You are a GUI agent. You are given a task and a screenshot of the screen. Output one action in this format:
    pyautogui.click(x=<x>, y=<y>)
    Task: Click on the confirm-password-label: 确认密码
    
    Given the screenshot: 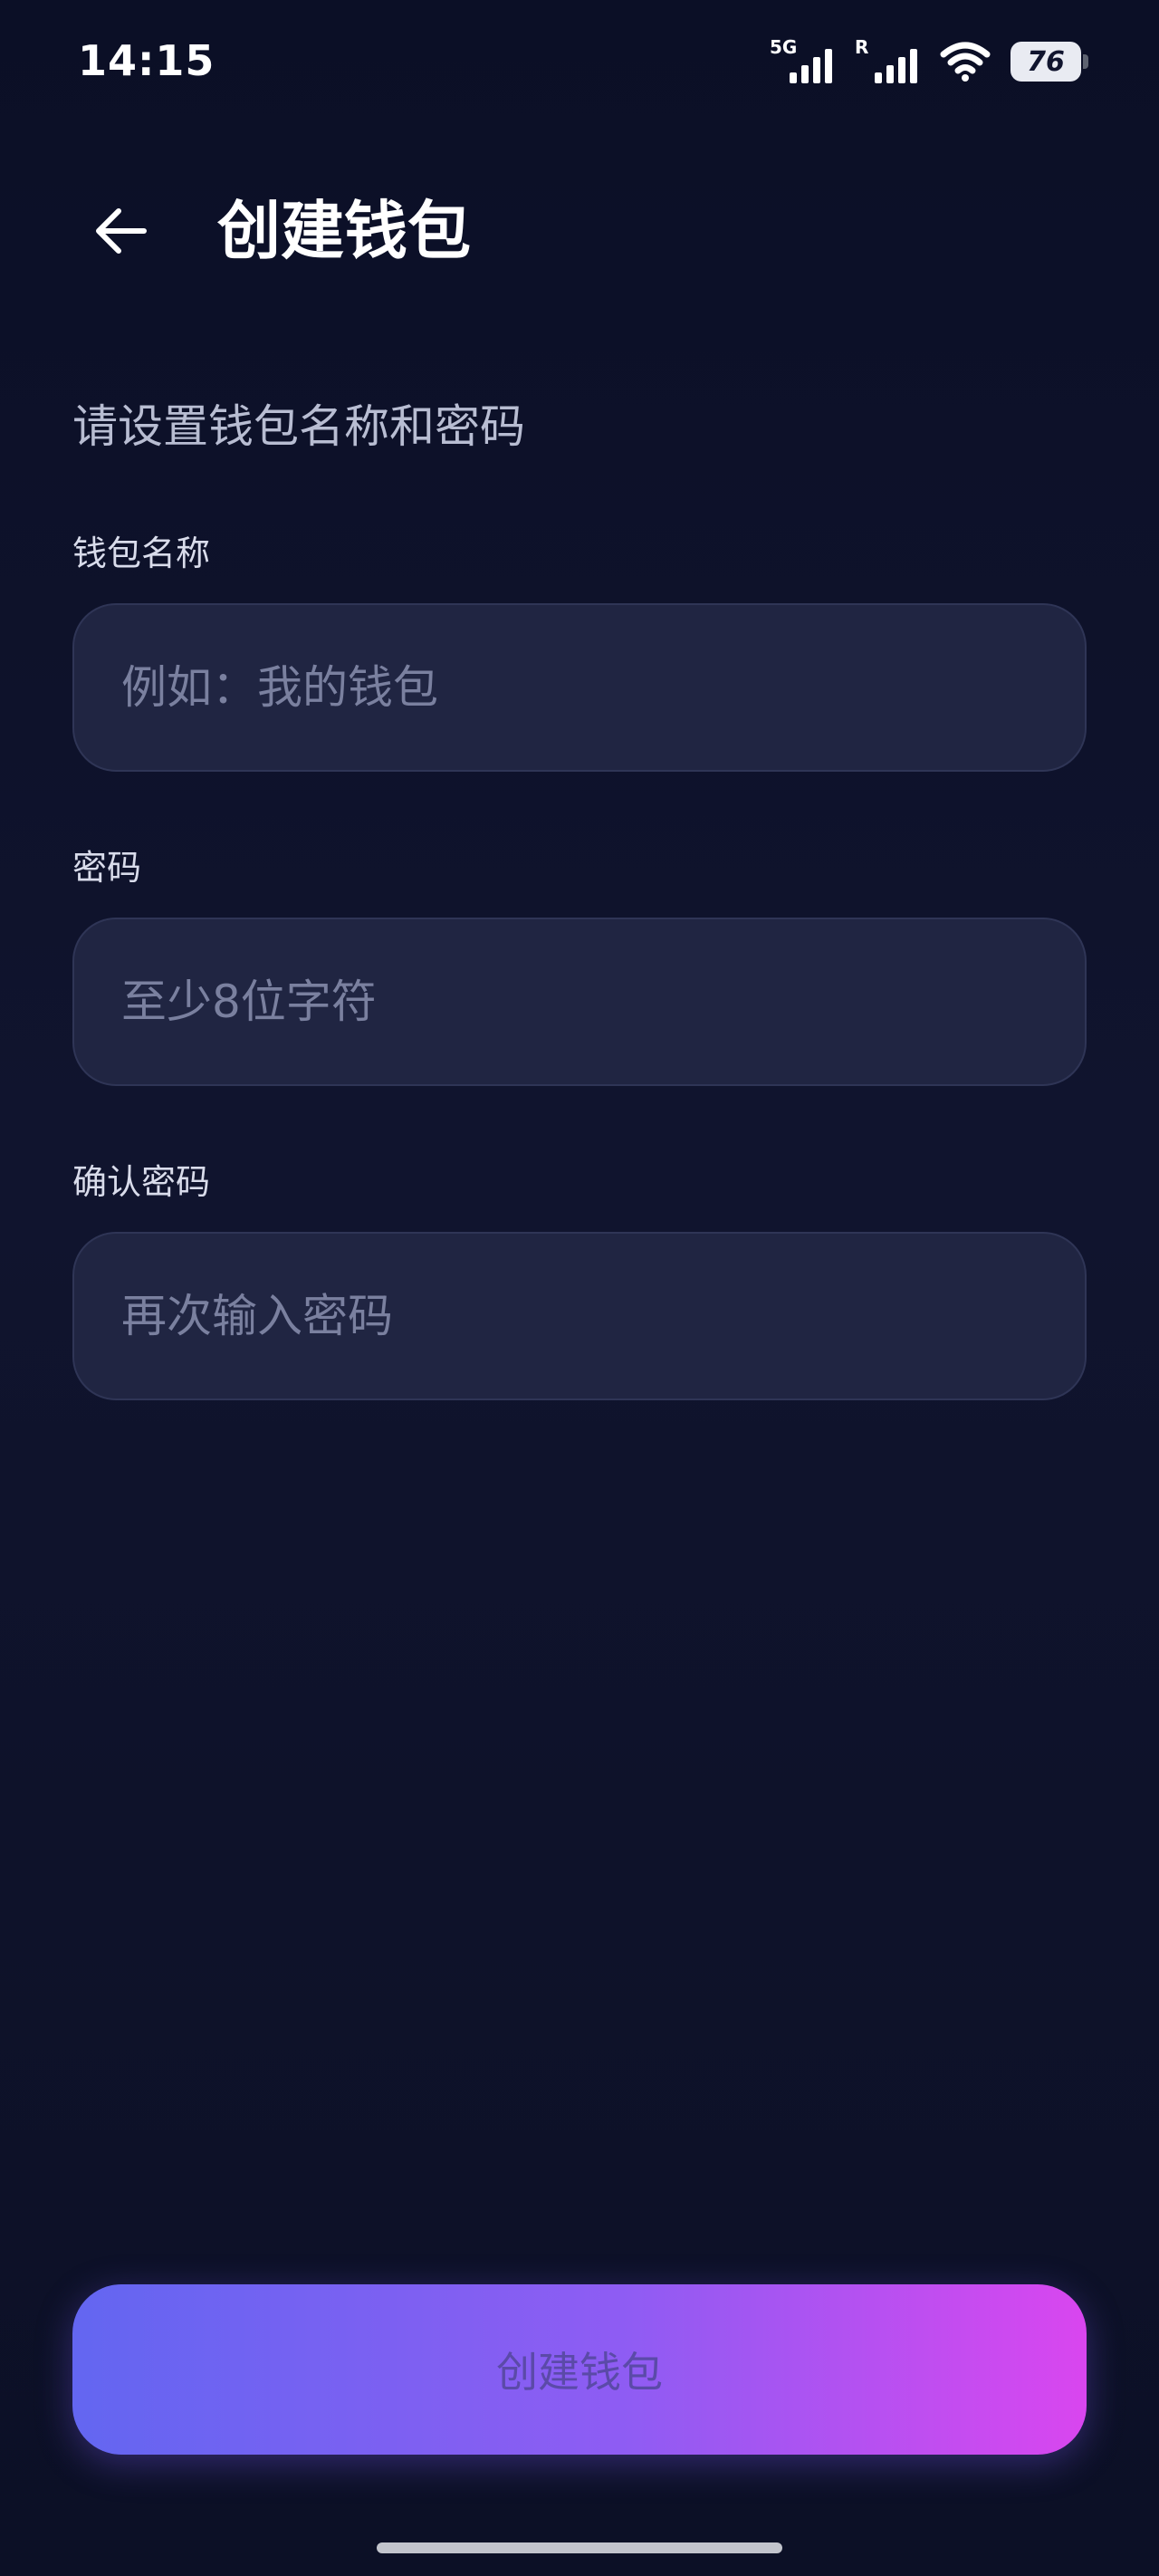 What is the action you would take?
    pyautogui.click(x=142, y=1182)
    